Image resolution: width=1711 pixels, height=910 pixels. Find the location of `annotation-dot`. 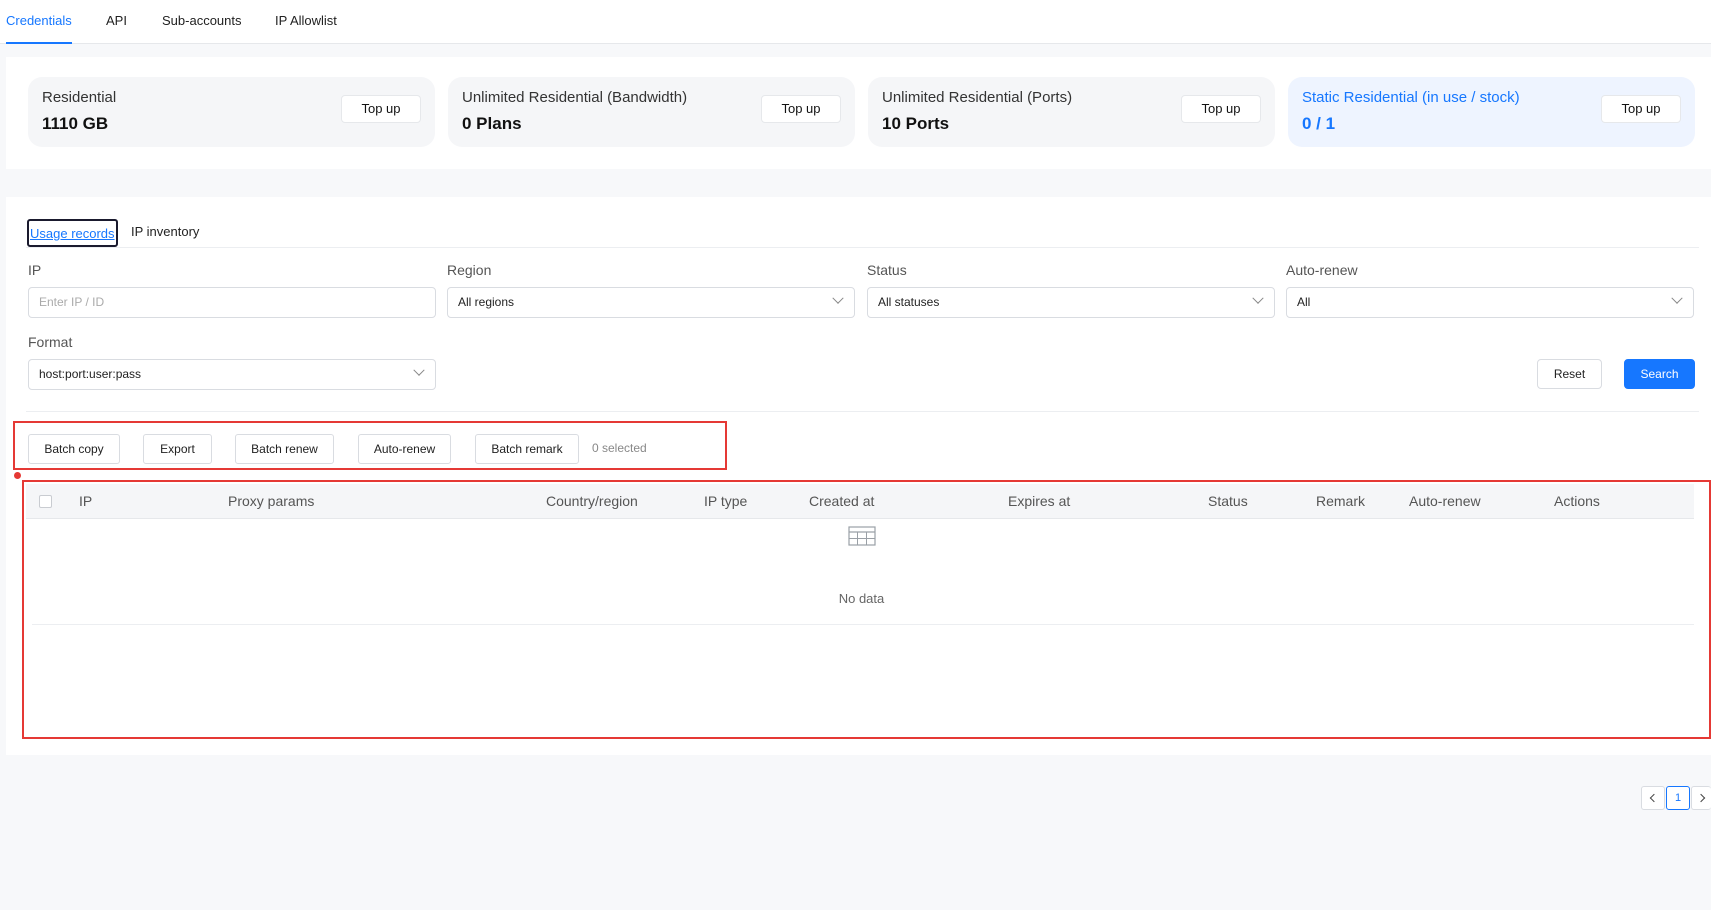

annotation-dot is located at coordinates (17, 475).